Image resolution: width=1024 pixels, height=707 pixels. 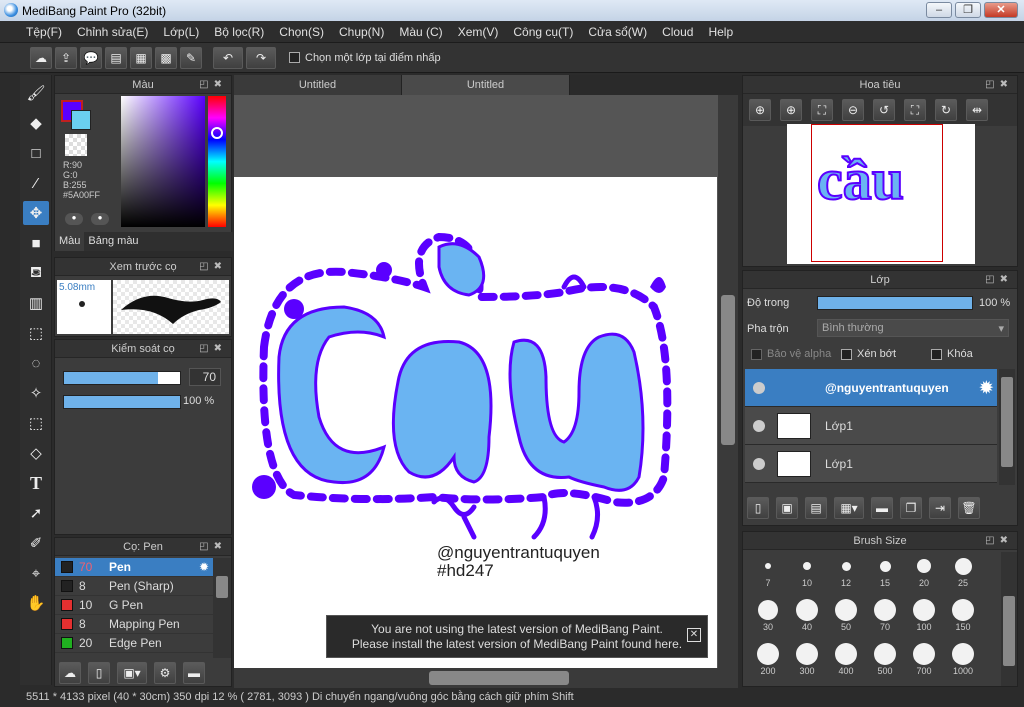 What do you see at coordinates (882, 508) in the screenshot?
I see `new-folder-icon: ▬` at bounding box center [882, 508].